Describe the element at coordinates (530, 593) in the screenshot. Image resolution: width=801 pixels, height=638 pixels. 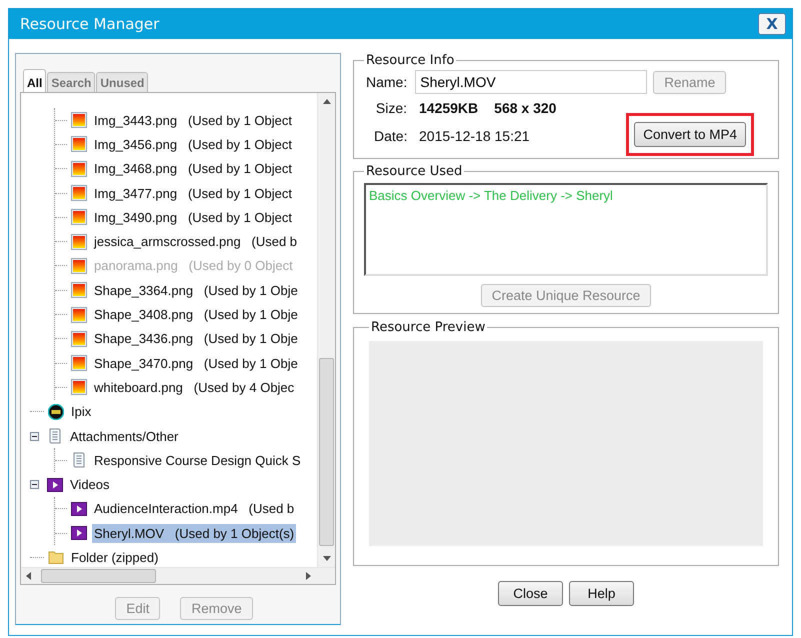
I see `dialog-button: Close` at that location.